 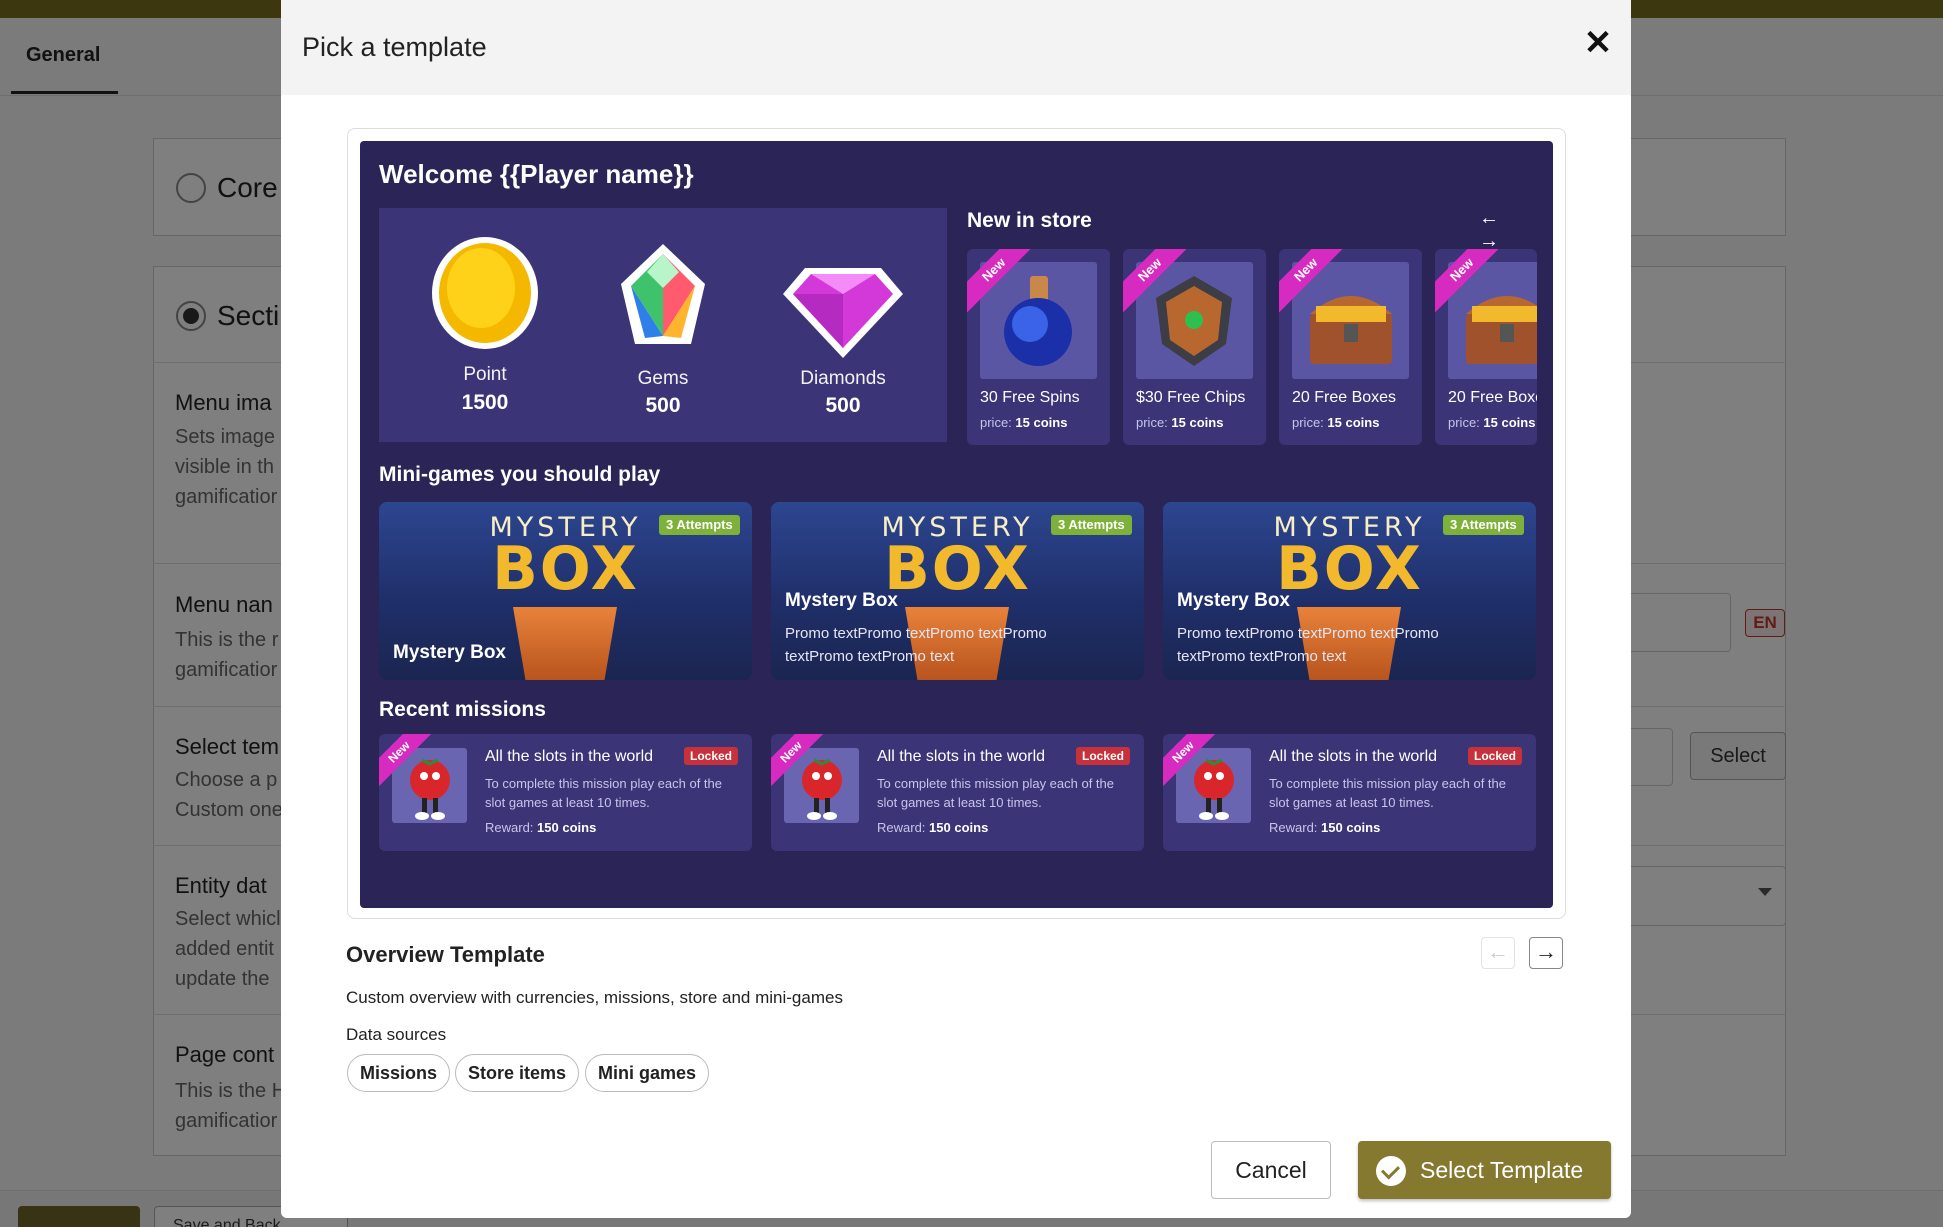 I want to click on coin-icon, so click(x=485, y=293).